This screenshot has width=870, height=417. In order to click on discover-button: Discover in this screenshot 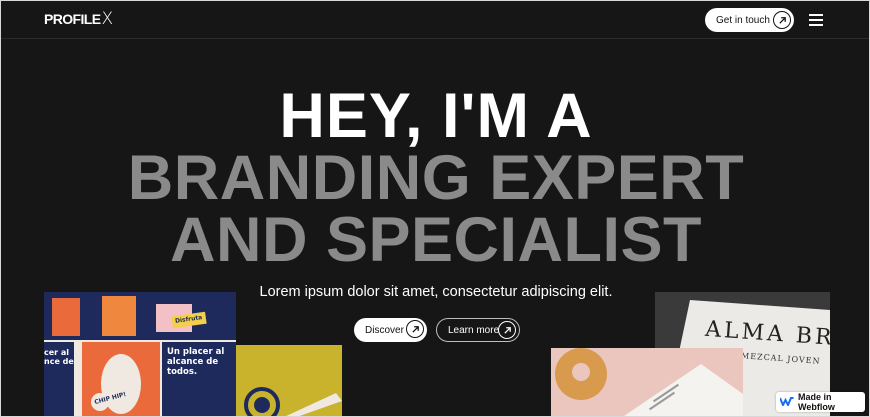, I will do `click(390, 330)`.